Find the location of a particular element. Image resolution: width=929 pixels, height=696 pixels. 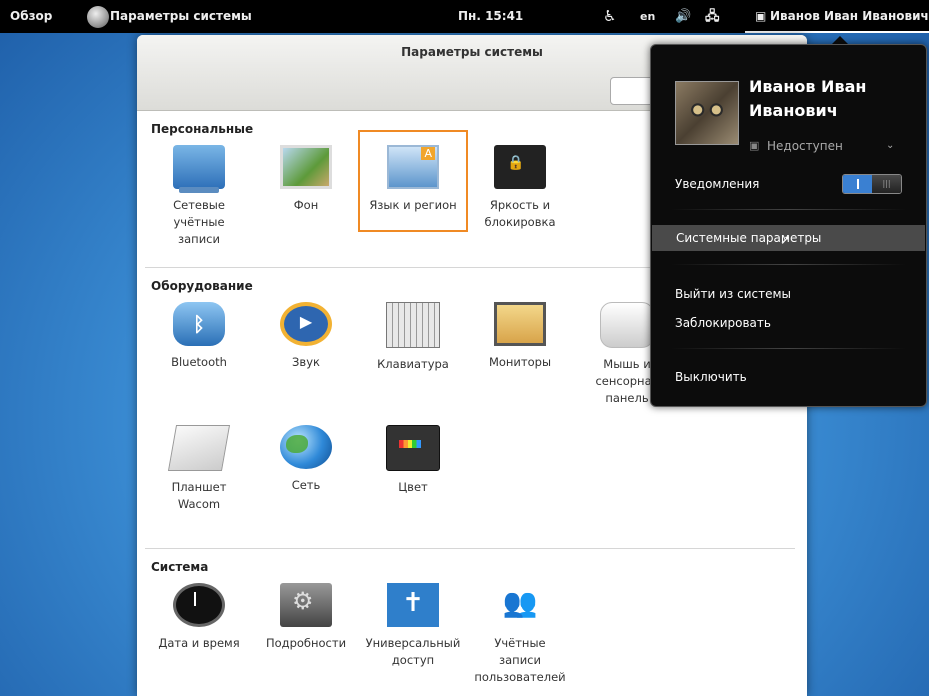

clock-icon is located at coordinates (199, 605).